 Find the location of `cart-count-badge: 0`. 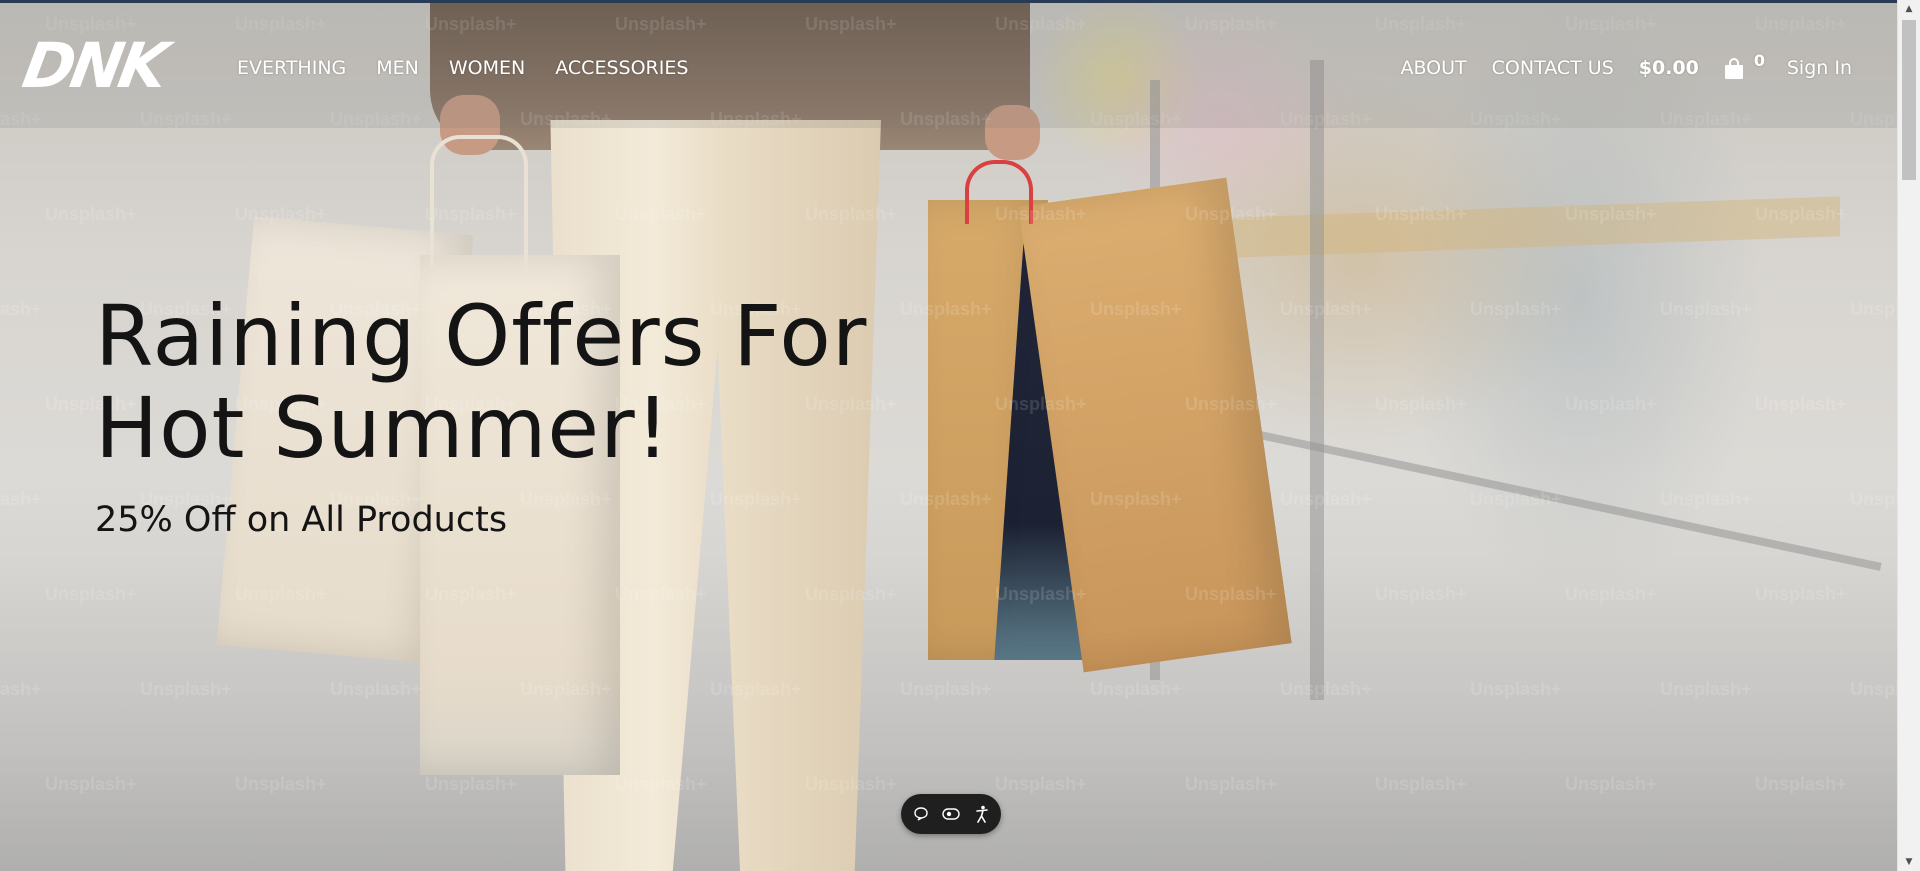

cart-count-badge: 0 is located at coordinates (1759, 60).